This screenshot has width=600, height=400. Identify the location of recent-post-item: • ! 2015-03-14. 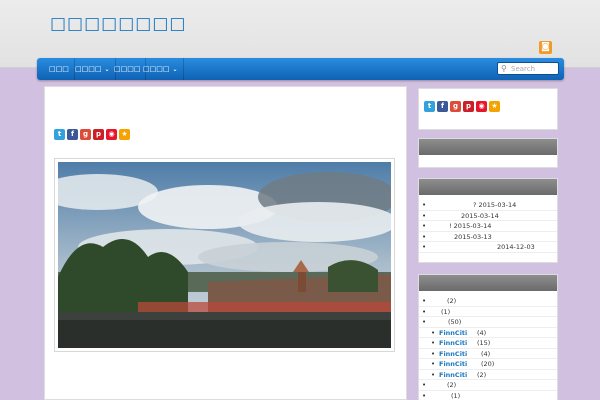
(488, 226).